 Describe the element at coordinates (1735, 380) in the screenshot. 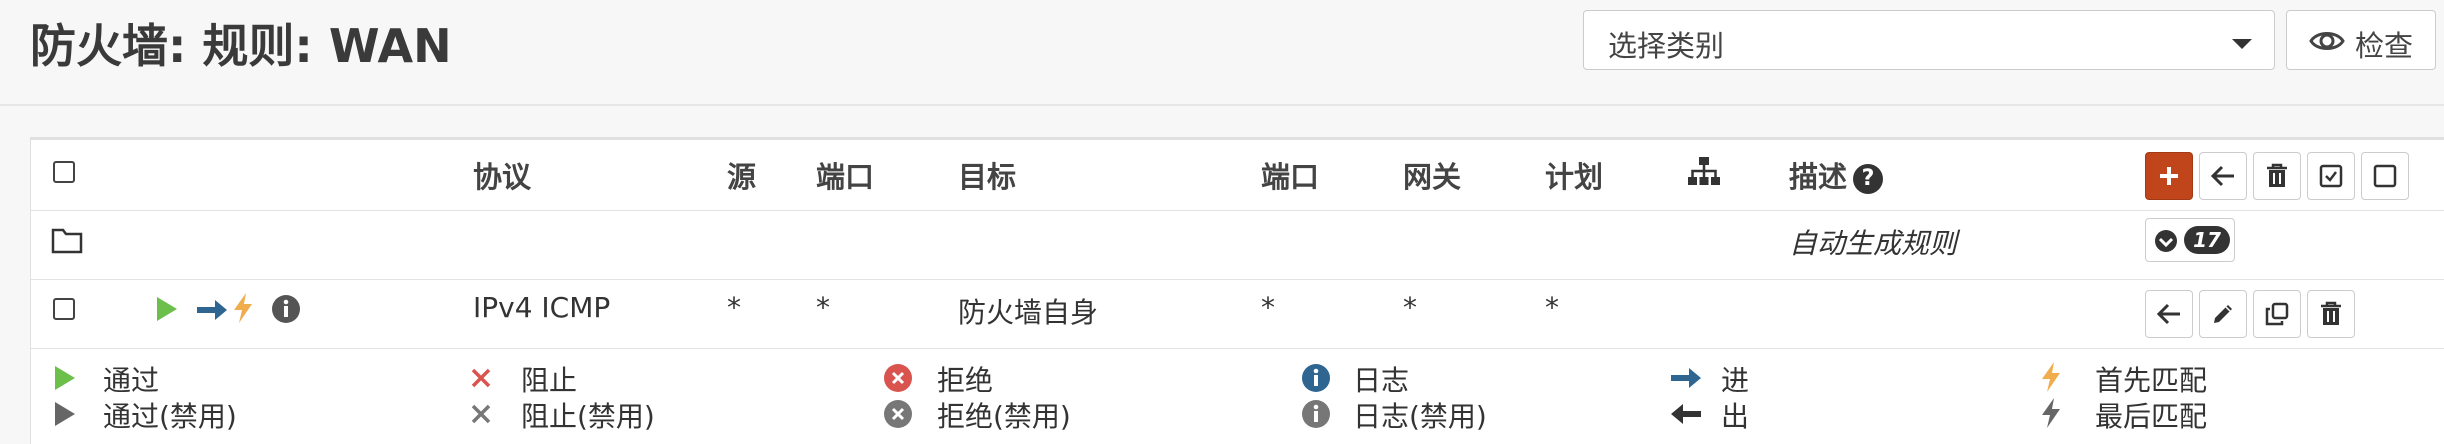

I see `legend-in: 进` at that location.